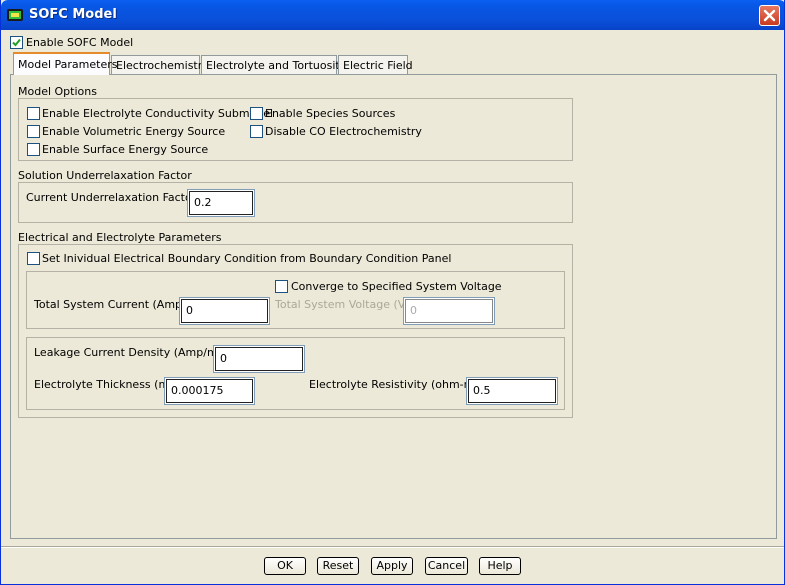 The image size is (785, 585). What do you see at coordinates (197, 390) in the screenshot?
I see `input-value: 0.000175` at bounding box center [197, 390].